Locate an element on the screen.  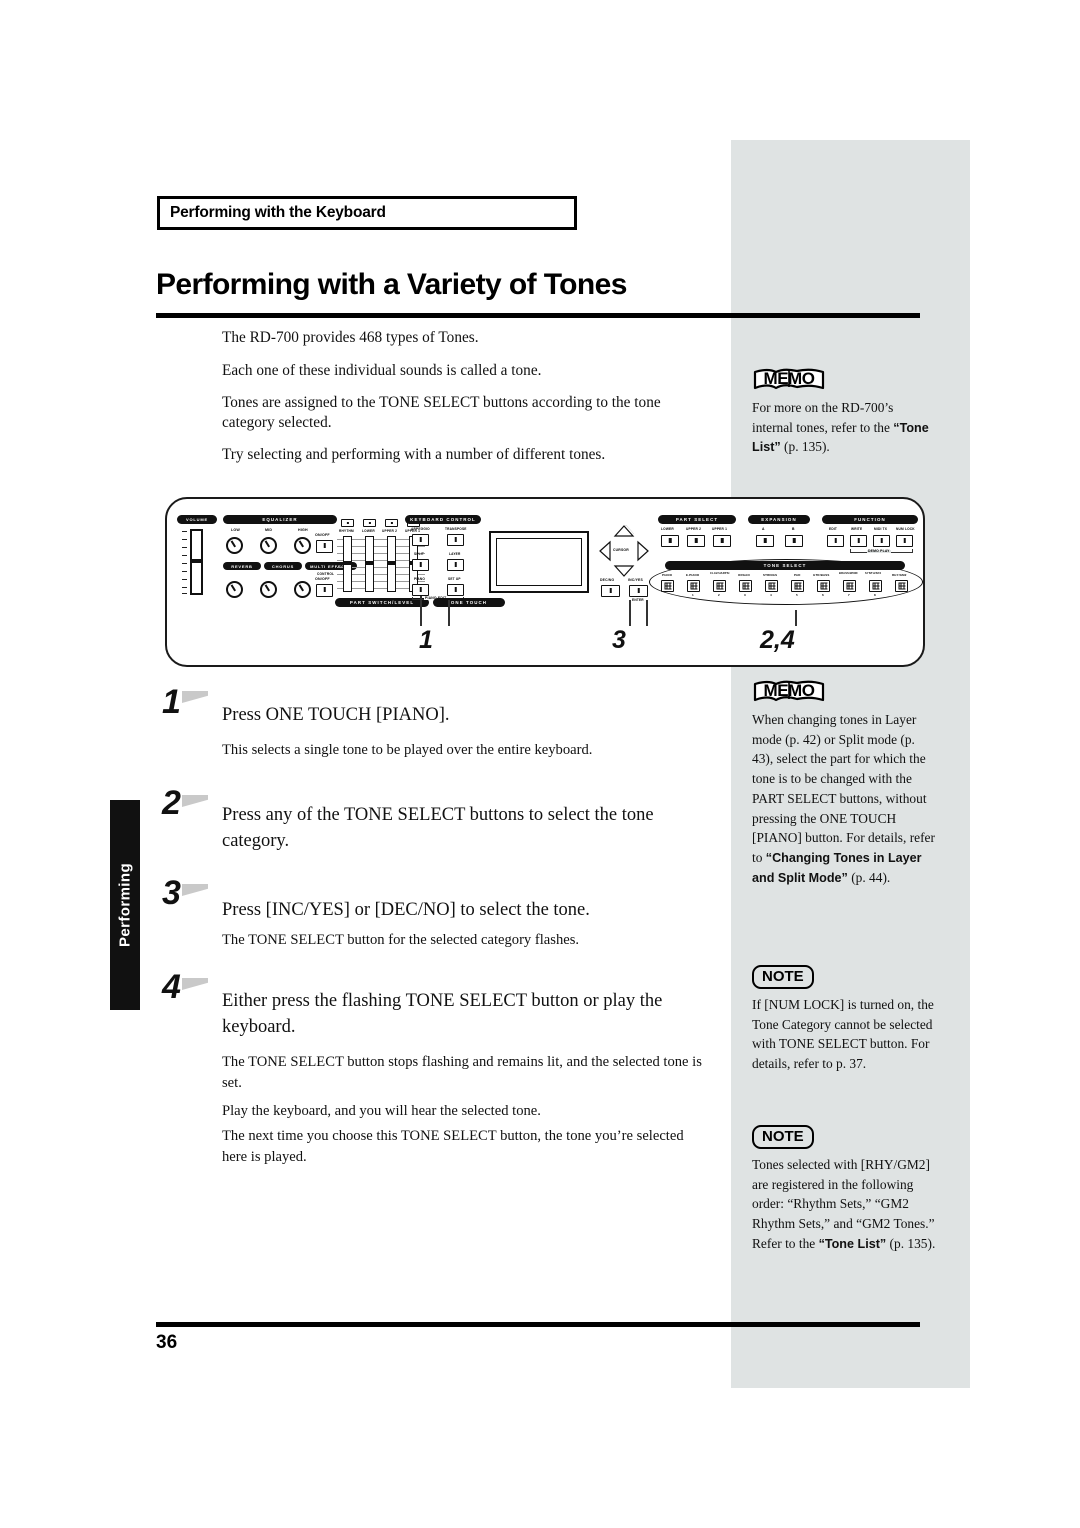
callout-number-2-4: 2,4 is located at coordinates (777, 640).